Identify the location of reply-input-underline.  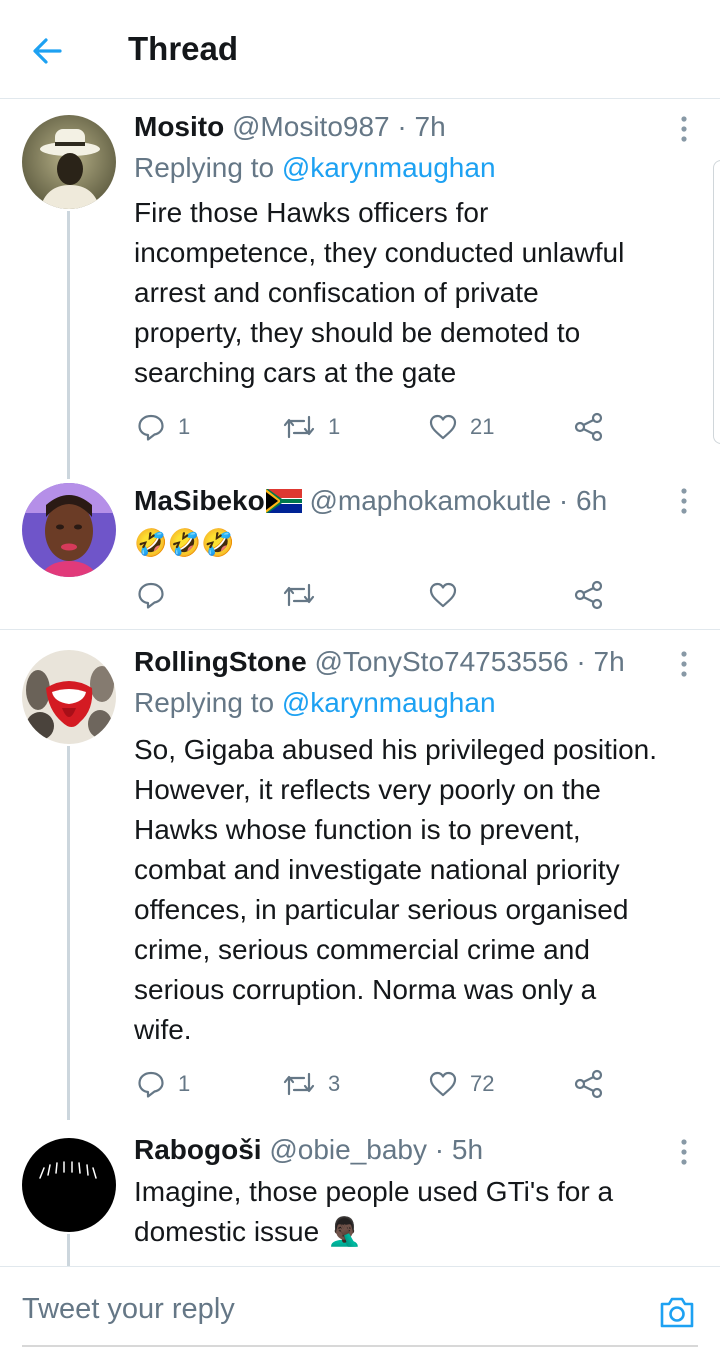
(360, 1346).